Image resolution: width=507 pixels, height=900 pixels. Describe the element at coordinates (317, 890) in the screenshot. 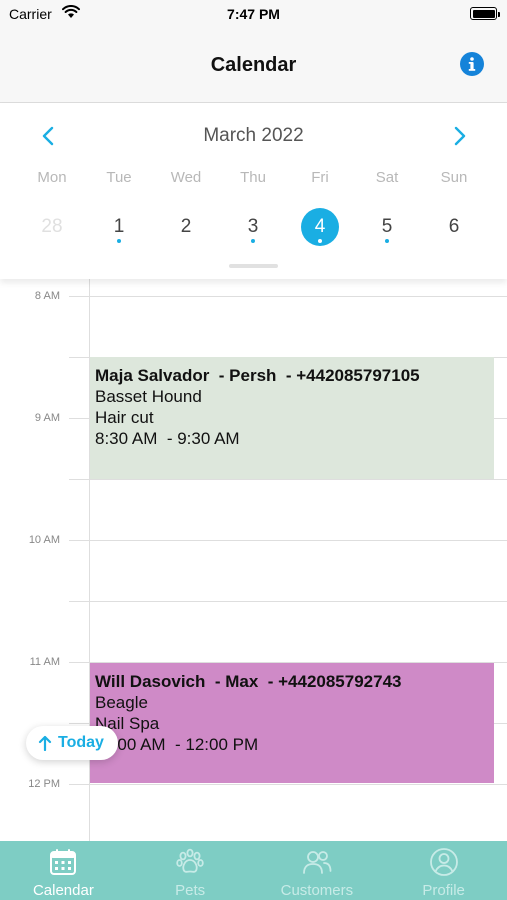

I see `tab-label: Customers` at that location.